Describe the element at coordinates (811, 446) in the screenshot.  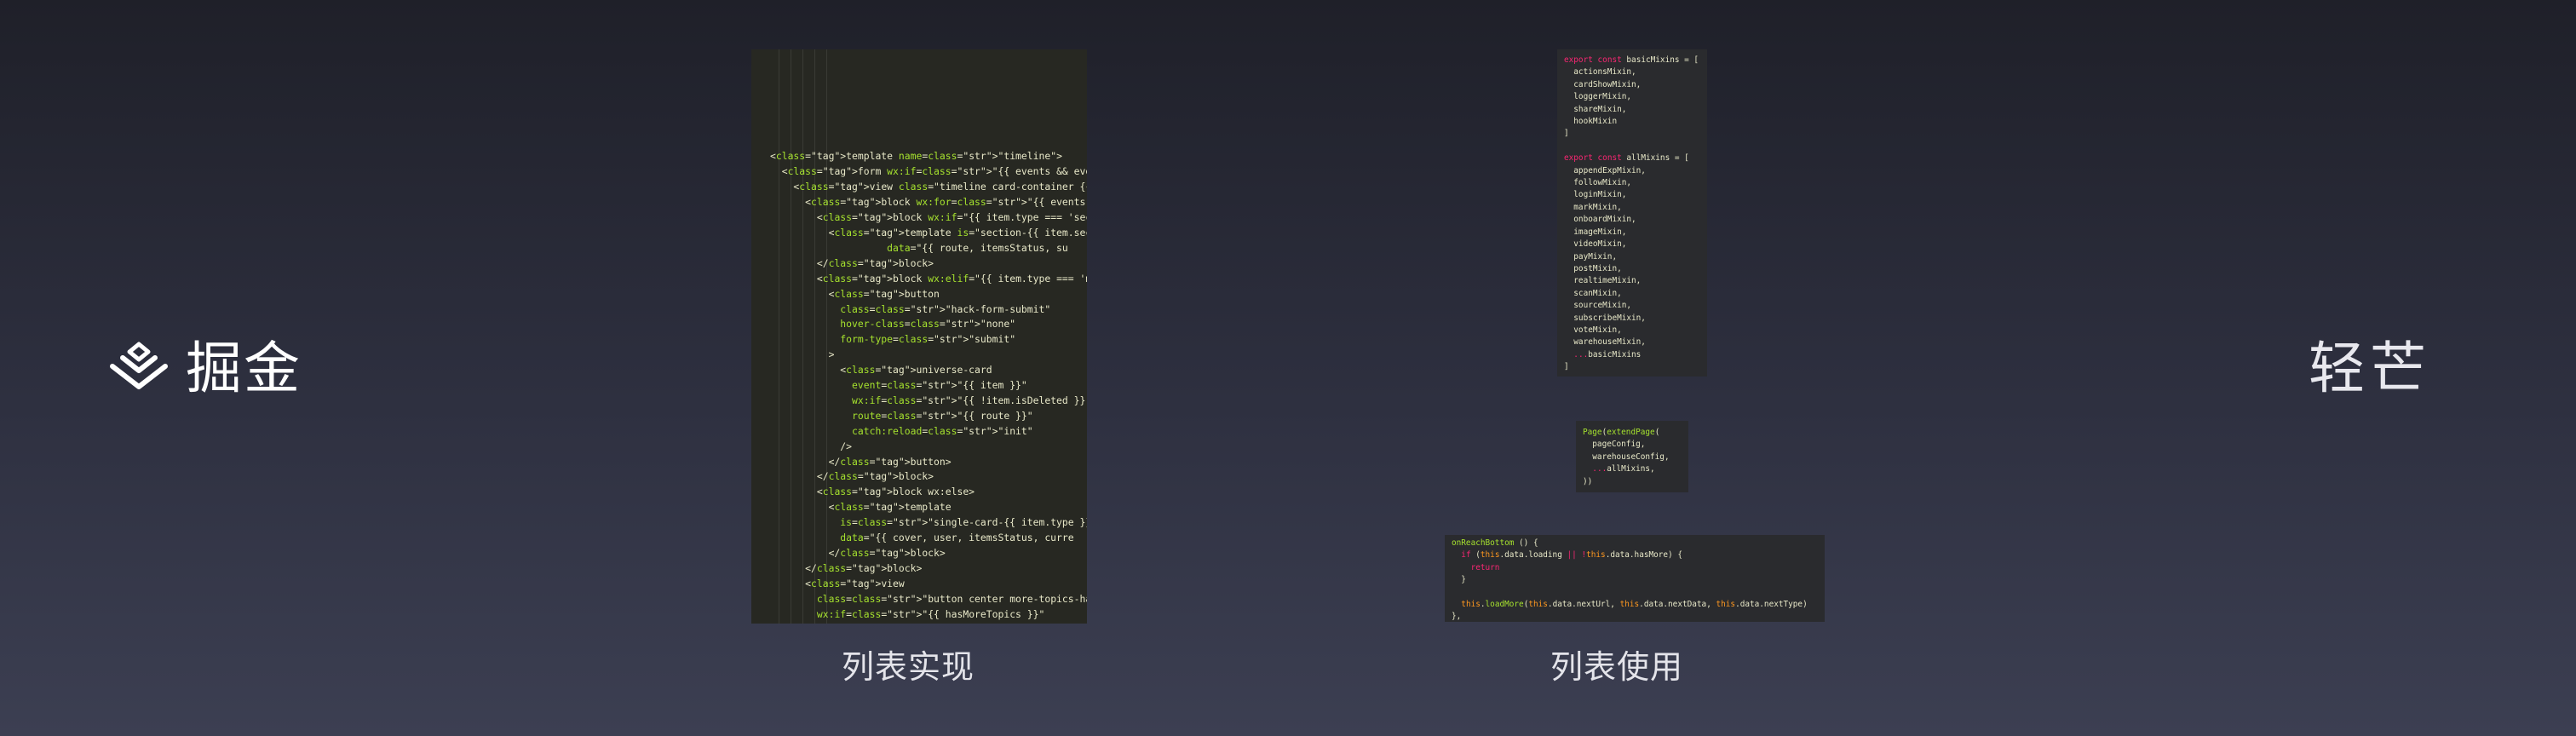
I see `code-line: />` at that location.